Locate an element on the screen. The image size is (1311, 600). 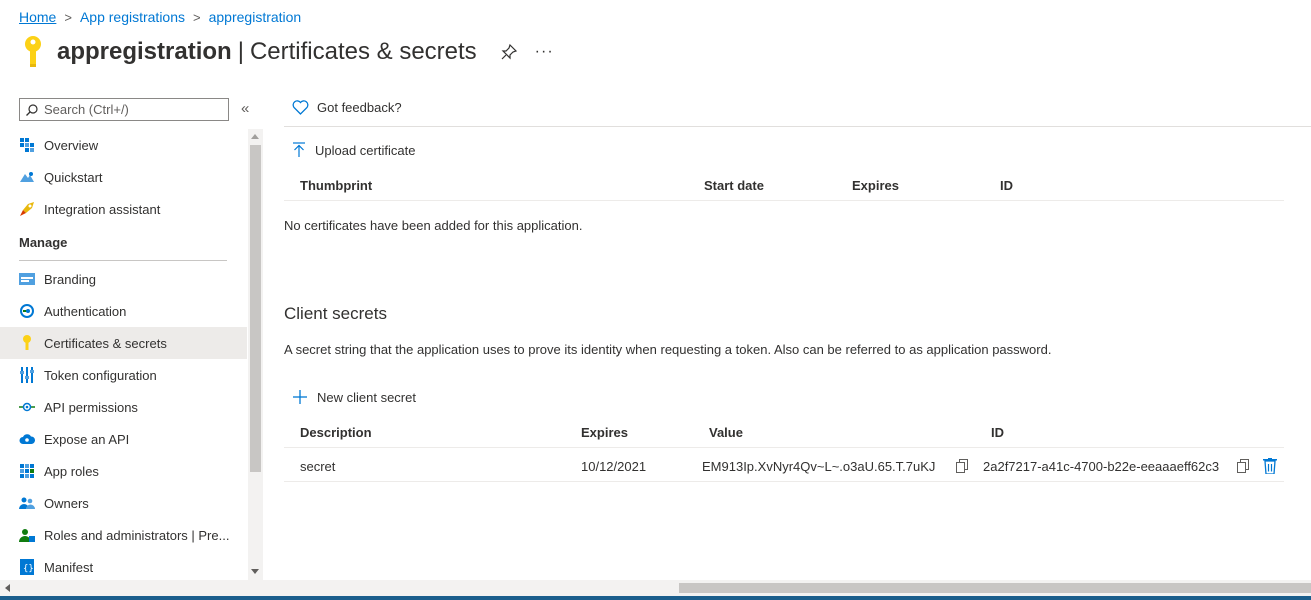
upload-icon is located at coordinates (299, 149).